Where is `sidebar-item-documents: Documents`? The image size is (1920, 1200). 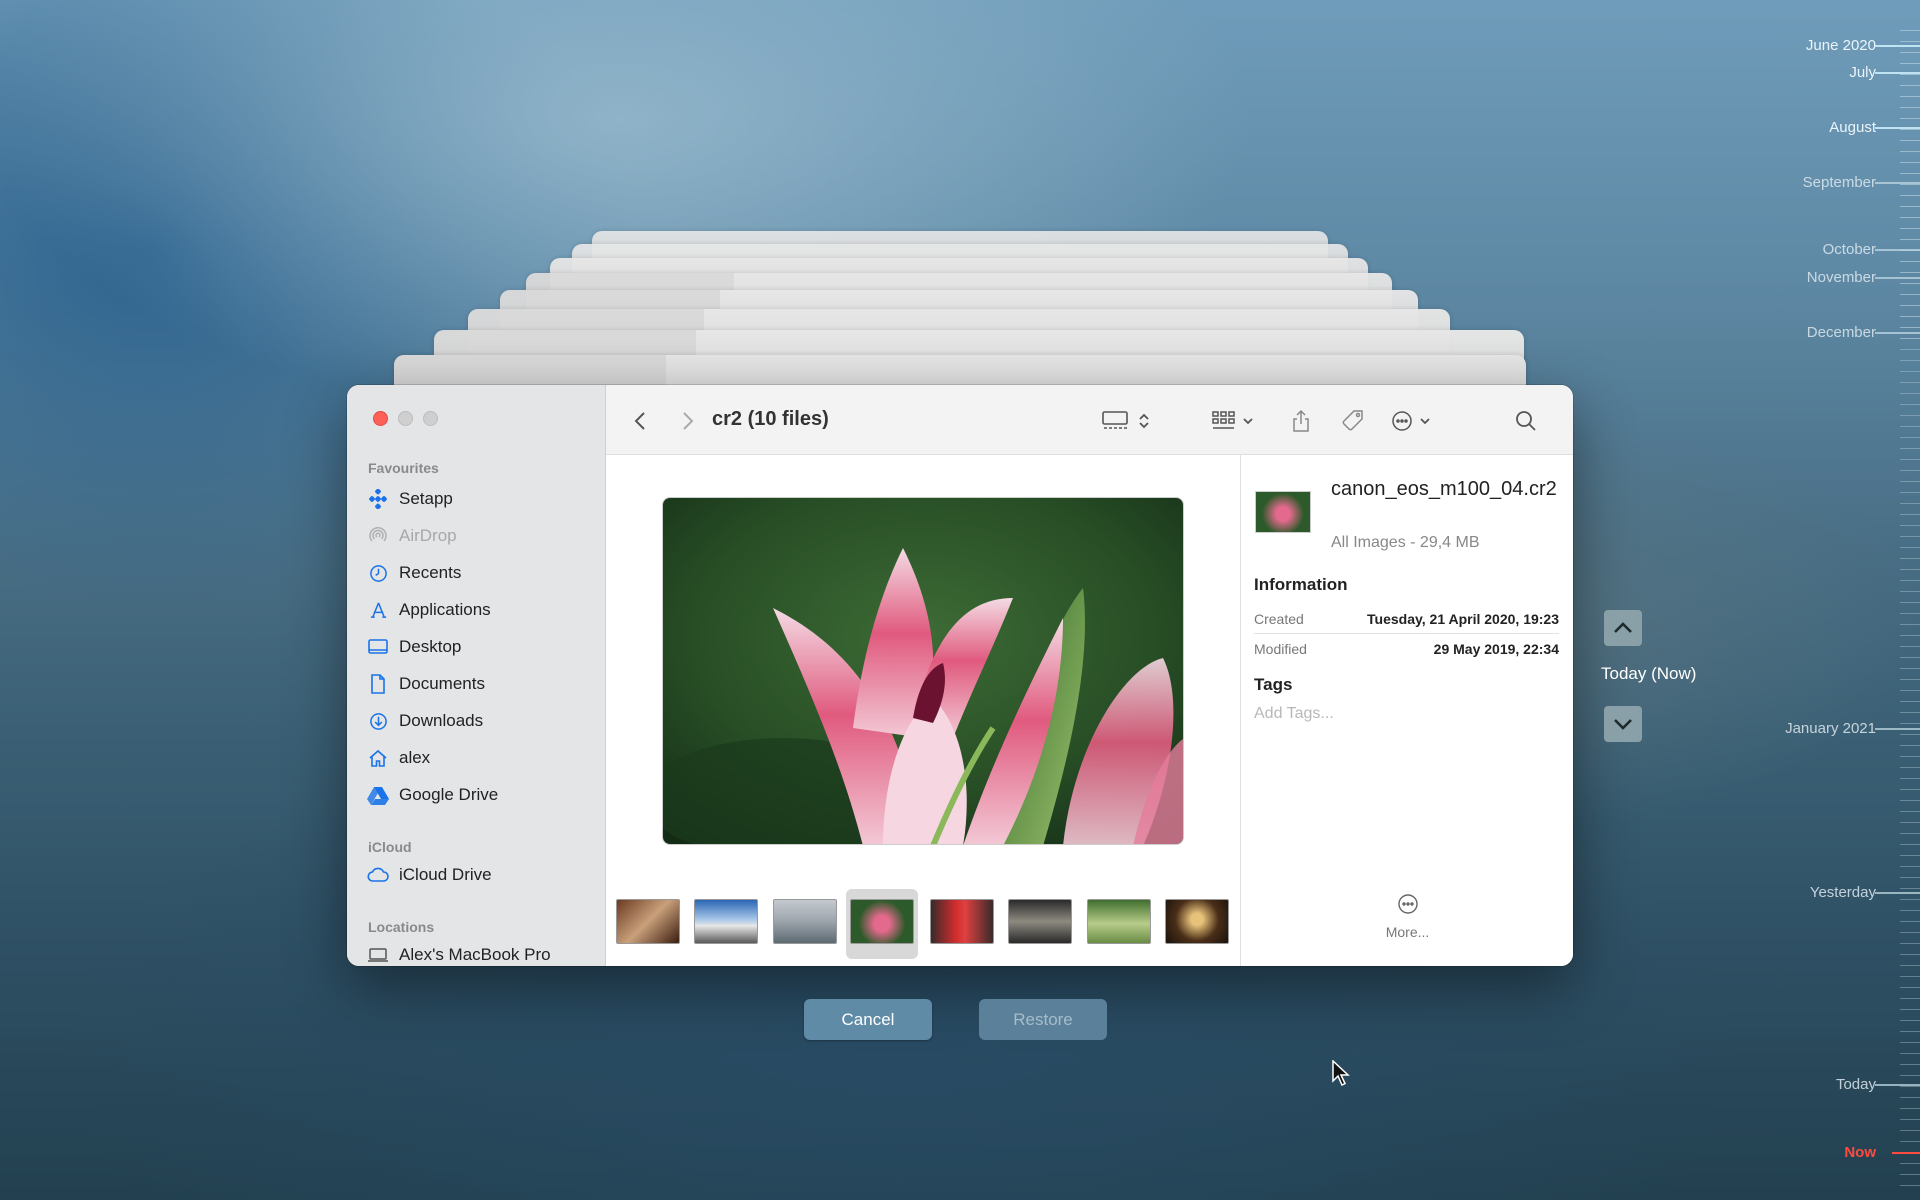 sidebar-item-documents: Documents is located at coordinates (482, 684).